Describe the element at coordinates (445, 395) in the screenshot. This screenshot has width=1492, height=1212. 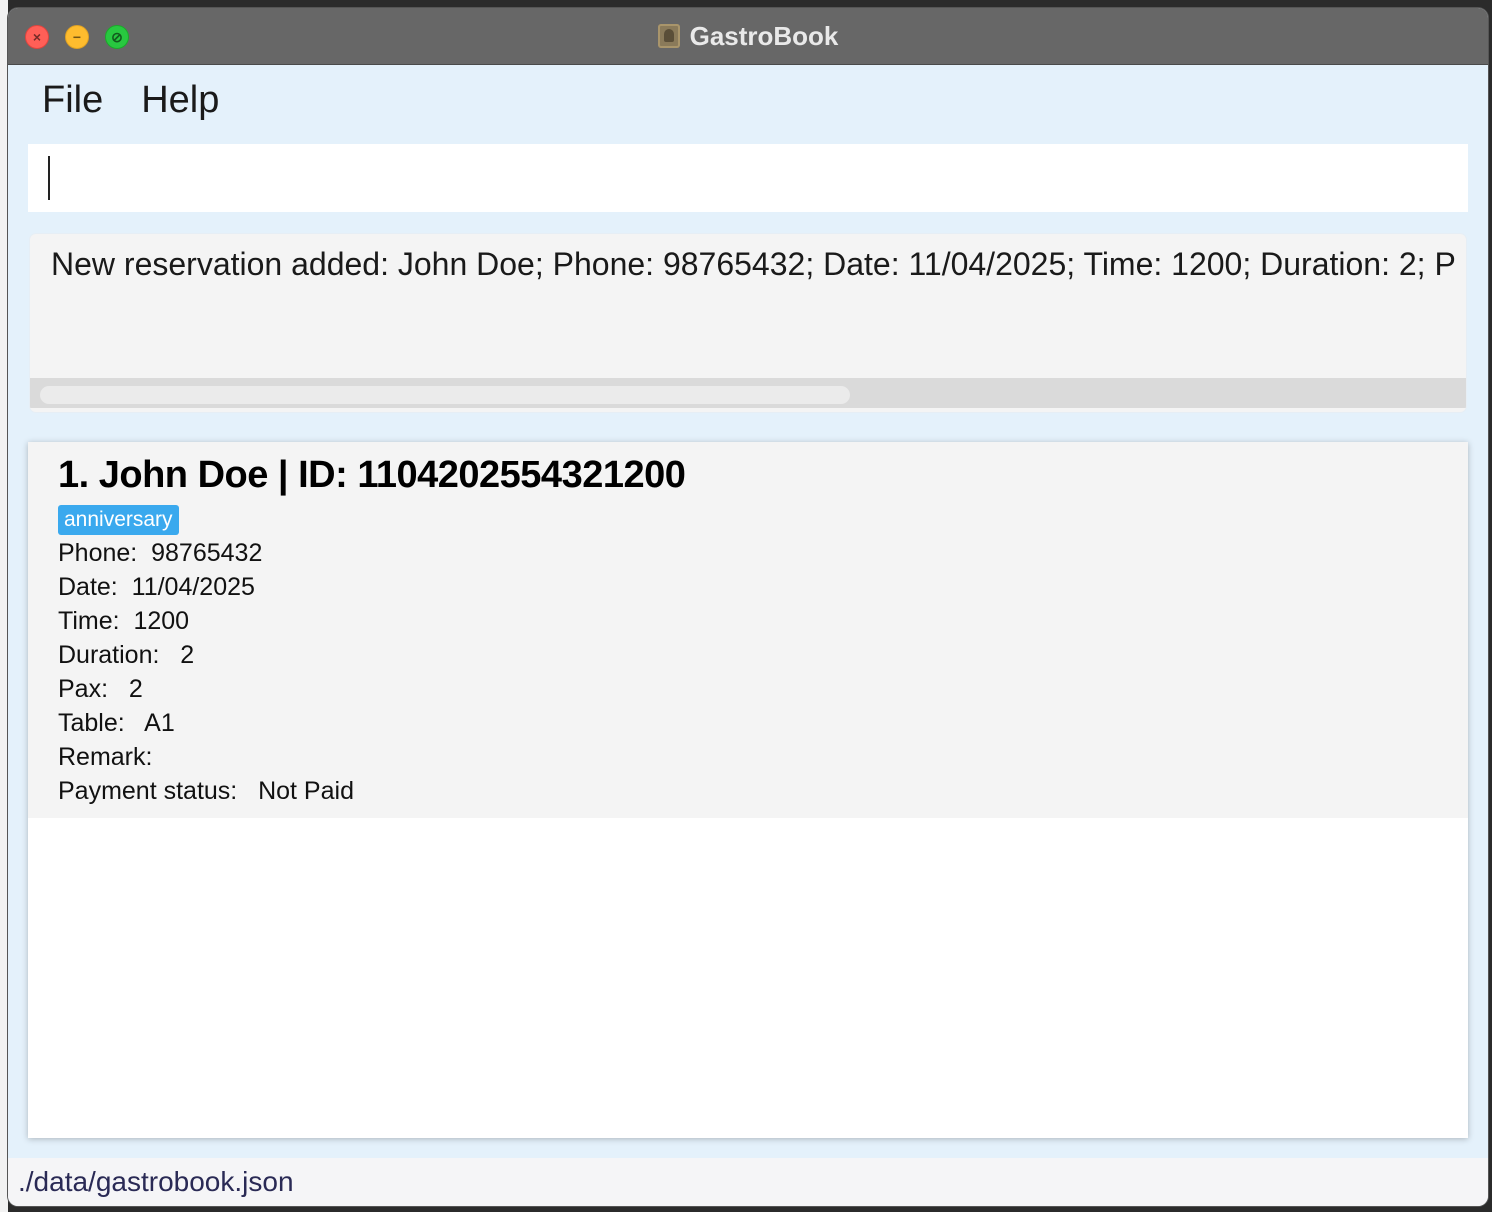
I see `scrollbar-thumb` at that location.